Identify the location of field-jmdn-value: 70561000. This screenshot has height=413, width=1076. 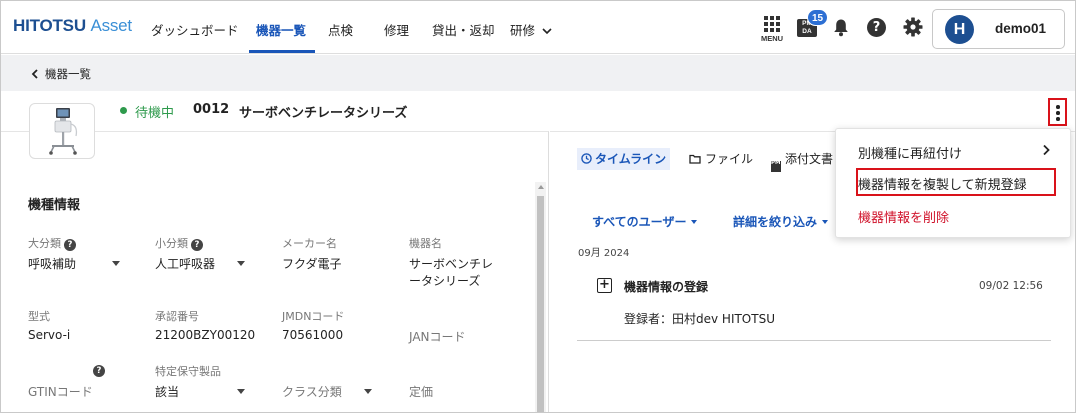
(312, 335).